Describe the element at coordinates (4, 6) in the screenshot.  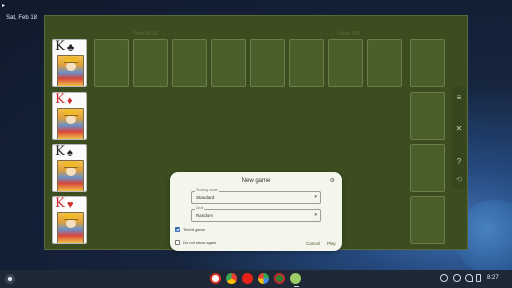
I see `cursor-arrow-icon: ▸` at that location.